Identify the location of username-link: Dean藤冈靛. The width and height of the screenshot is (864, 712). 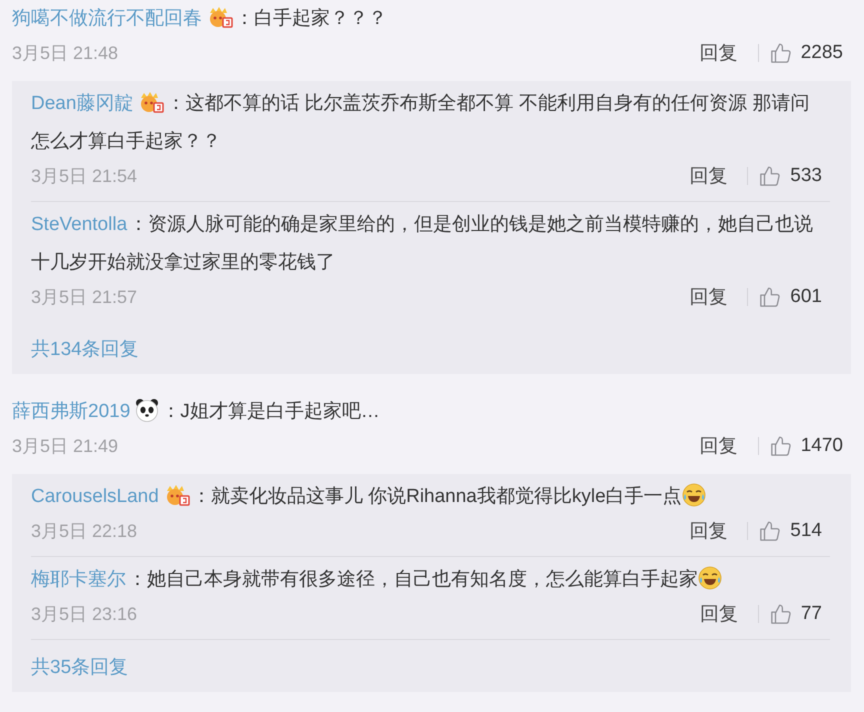
(82, 103).